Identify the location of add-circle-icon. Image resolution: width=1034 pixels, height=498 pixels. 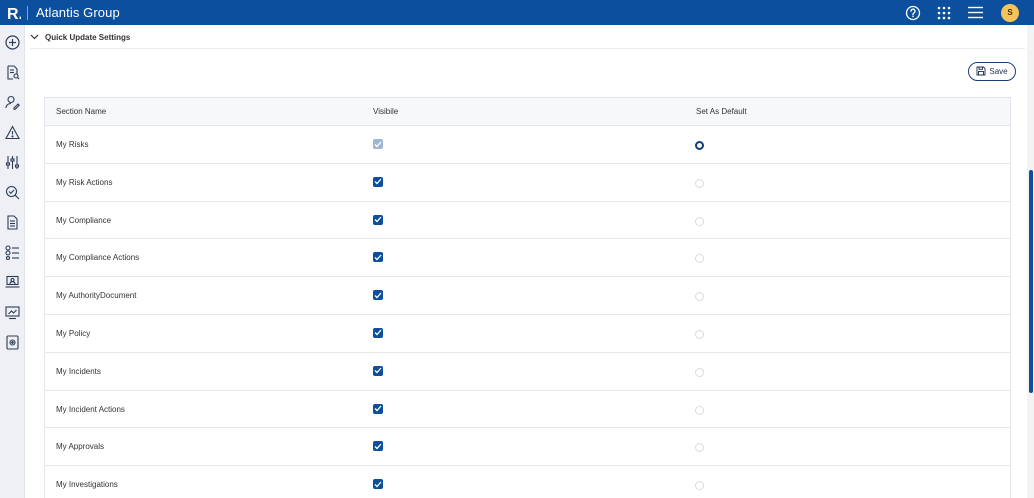
(12, 42).